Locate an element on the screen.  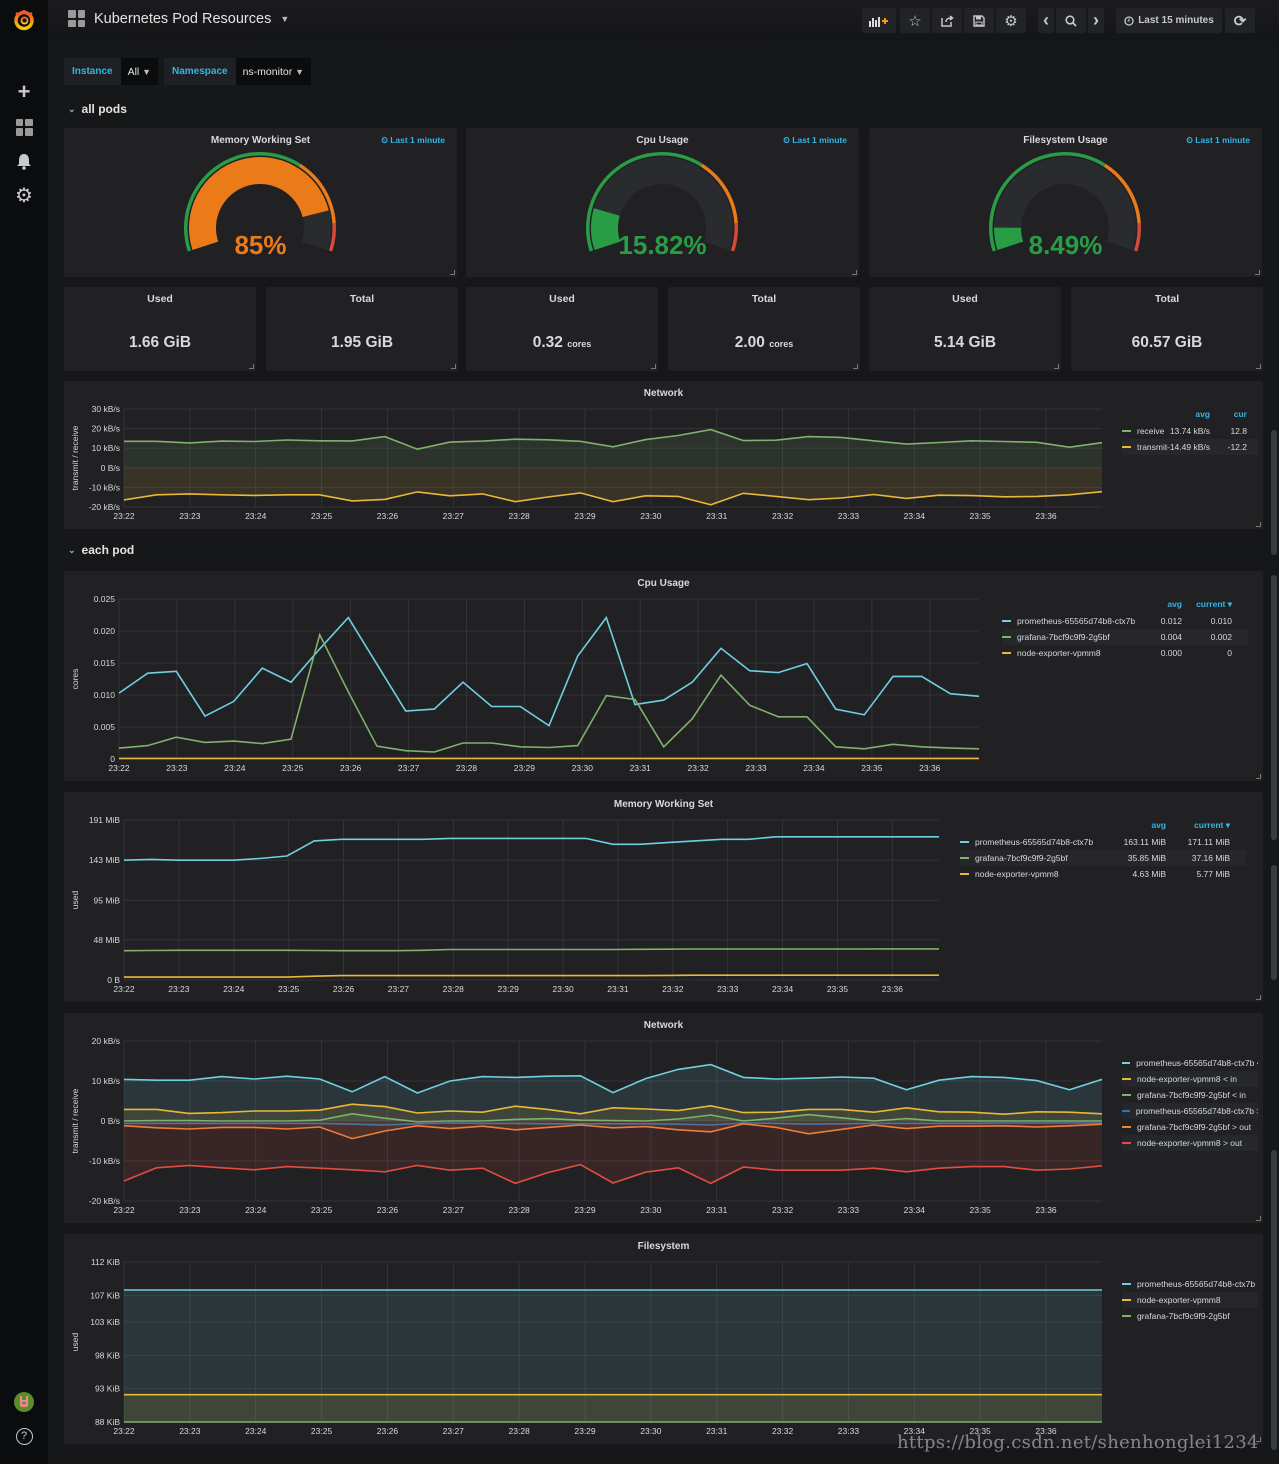
time-shift-forward-button: › is located at coordinates (1096, 20).